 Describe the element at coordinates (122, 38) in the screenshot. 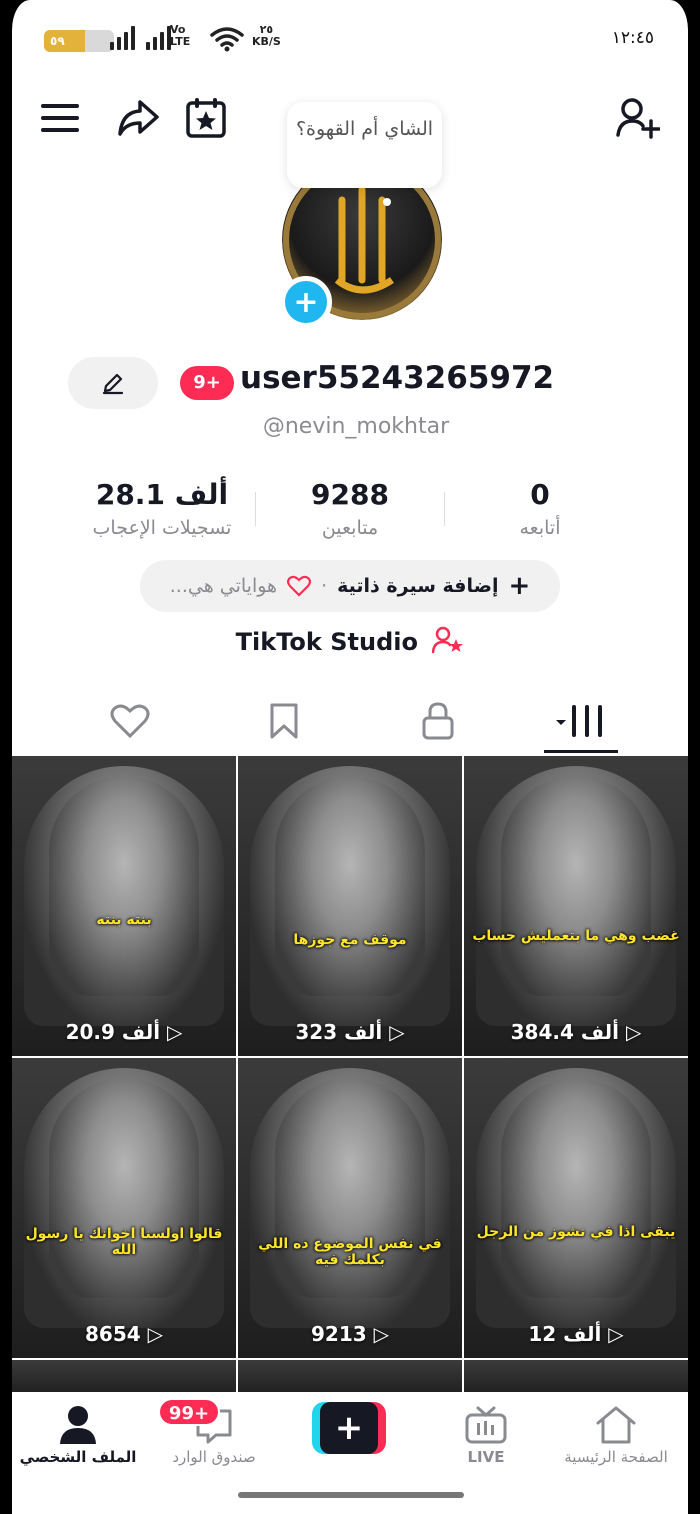

I see `signal-icon` at that location.